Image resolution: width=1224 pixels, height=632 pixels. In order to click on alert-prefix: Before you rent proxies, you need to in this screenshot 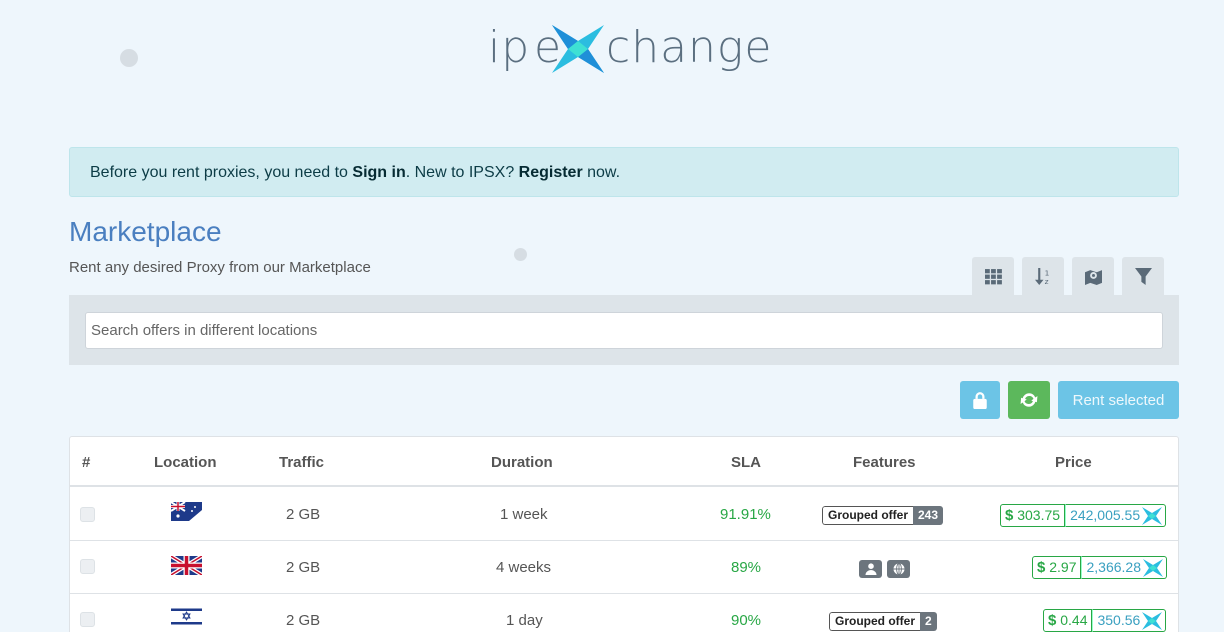, I will do `click(221, 172)`.